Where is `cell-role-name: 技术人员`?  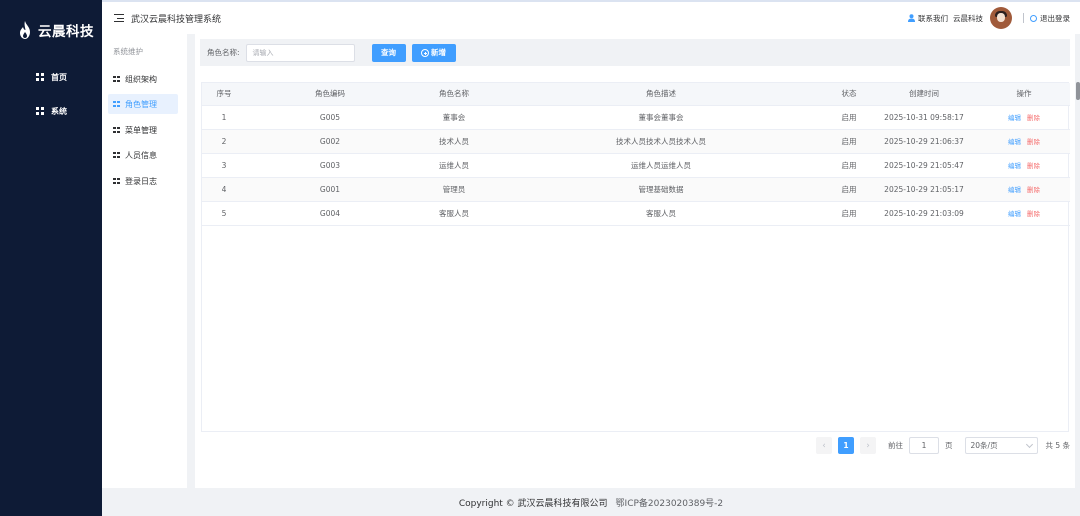
cell-role-name: 技术人员 is located at coordinates (454, 141).